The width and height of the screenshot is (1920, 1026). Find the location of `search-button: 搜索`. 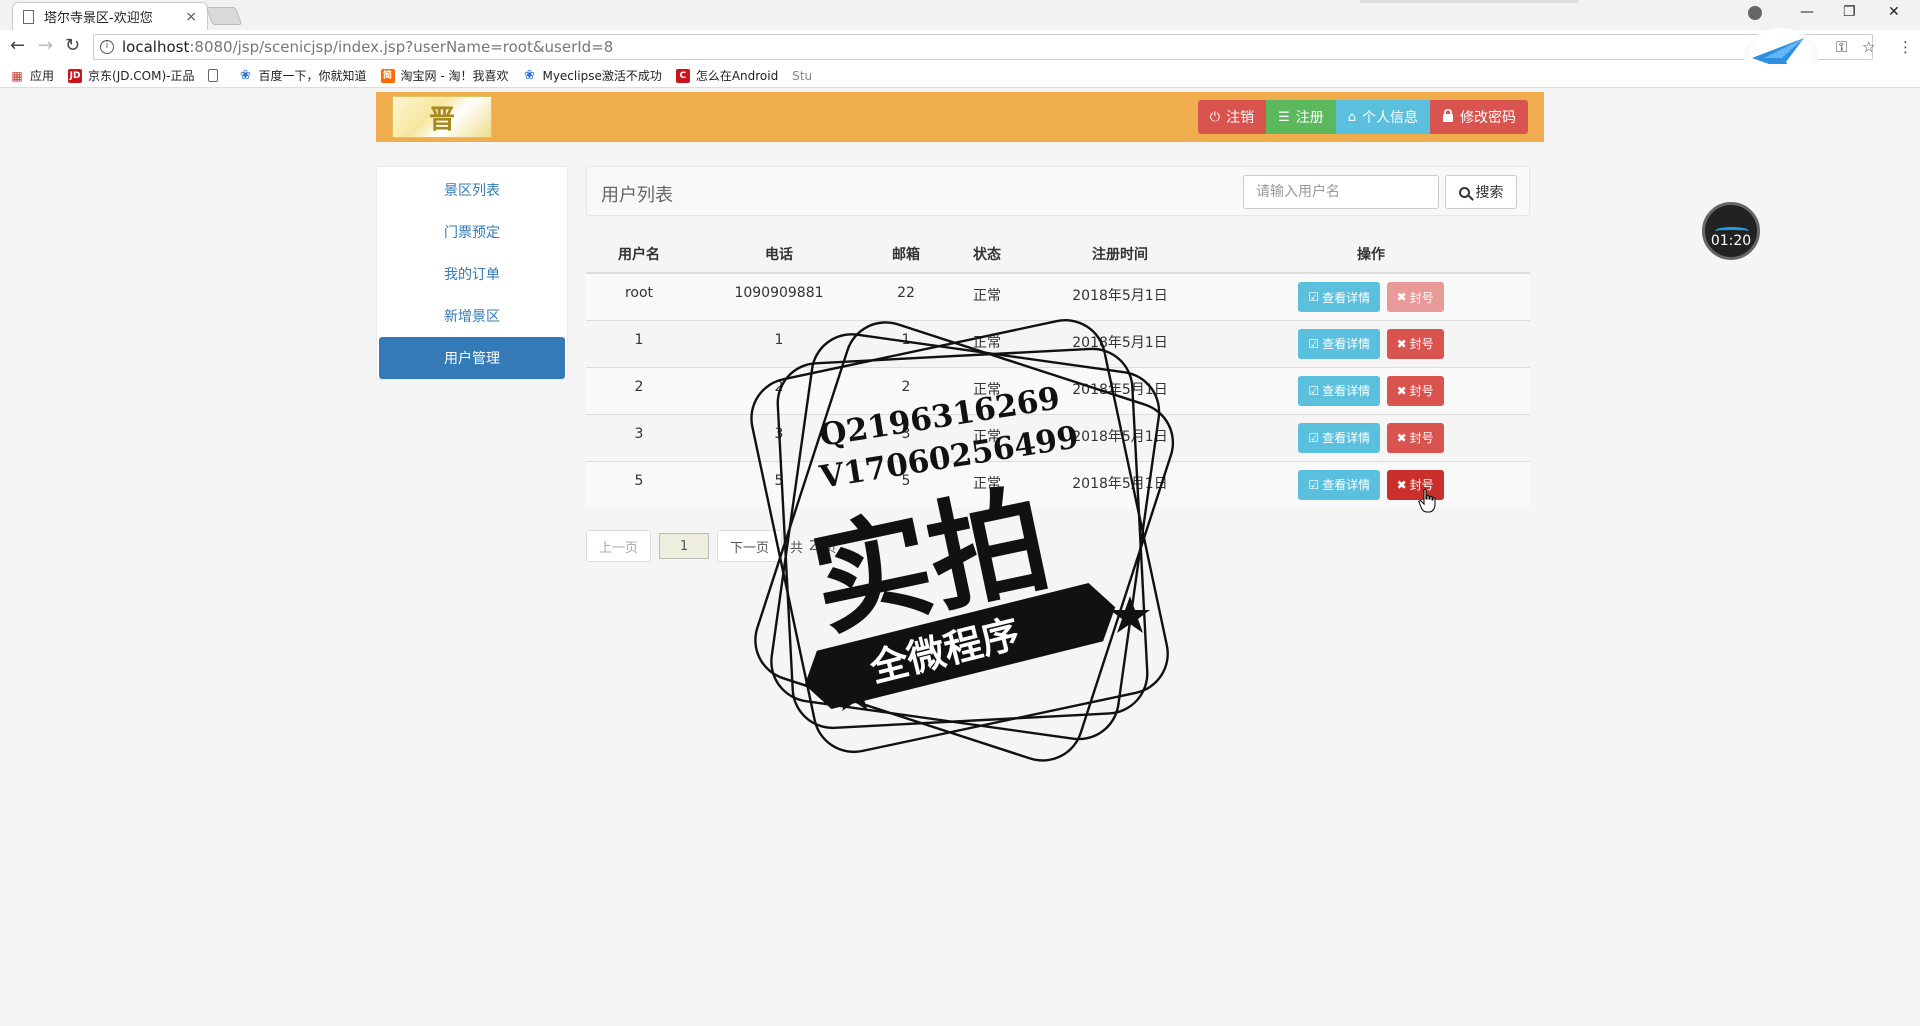

search-button: 搜索 is located at coordinates (1481, 192).